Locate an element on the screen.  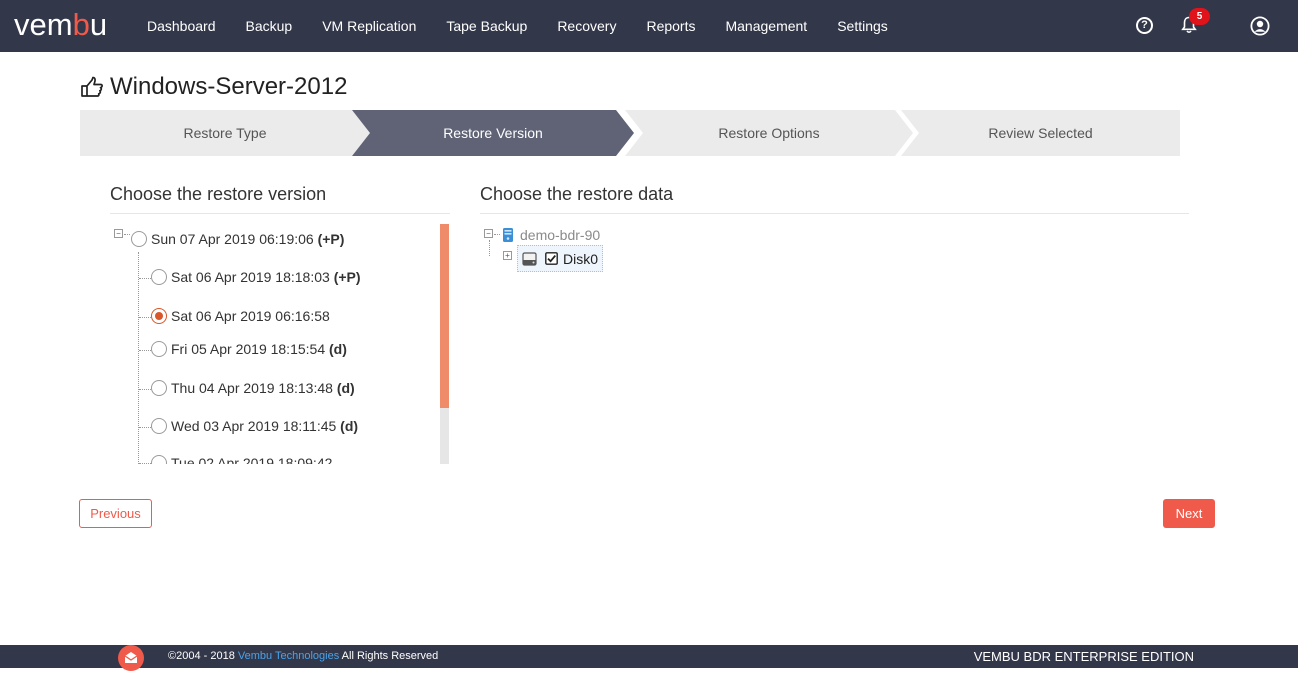
notification-count-badge: 5 is located at coordinates (1199, 16).